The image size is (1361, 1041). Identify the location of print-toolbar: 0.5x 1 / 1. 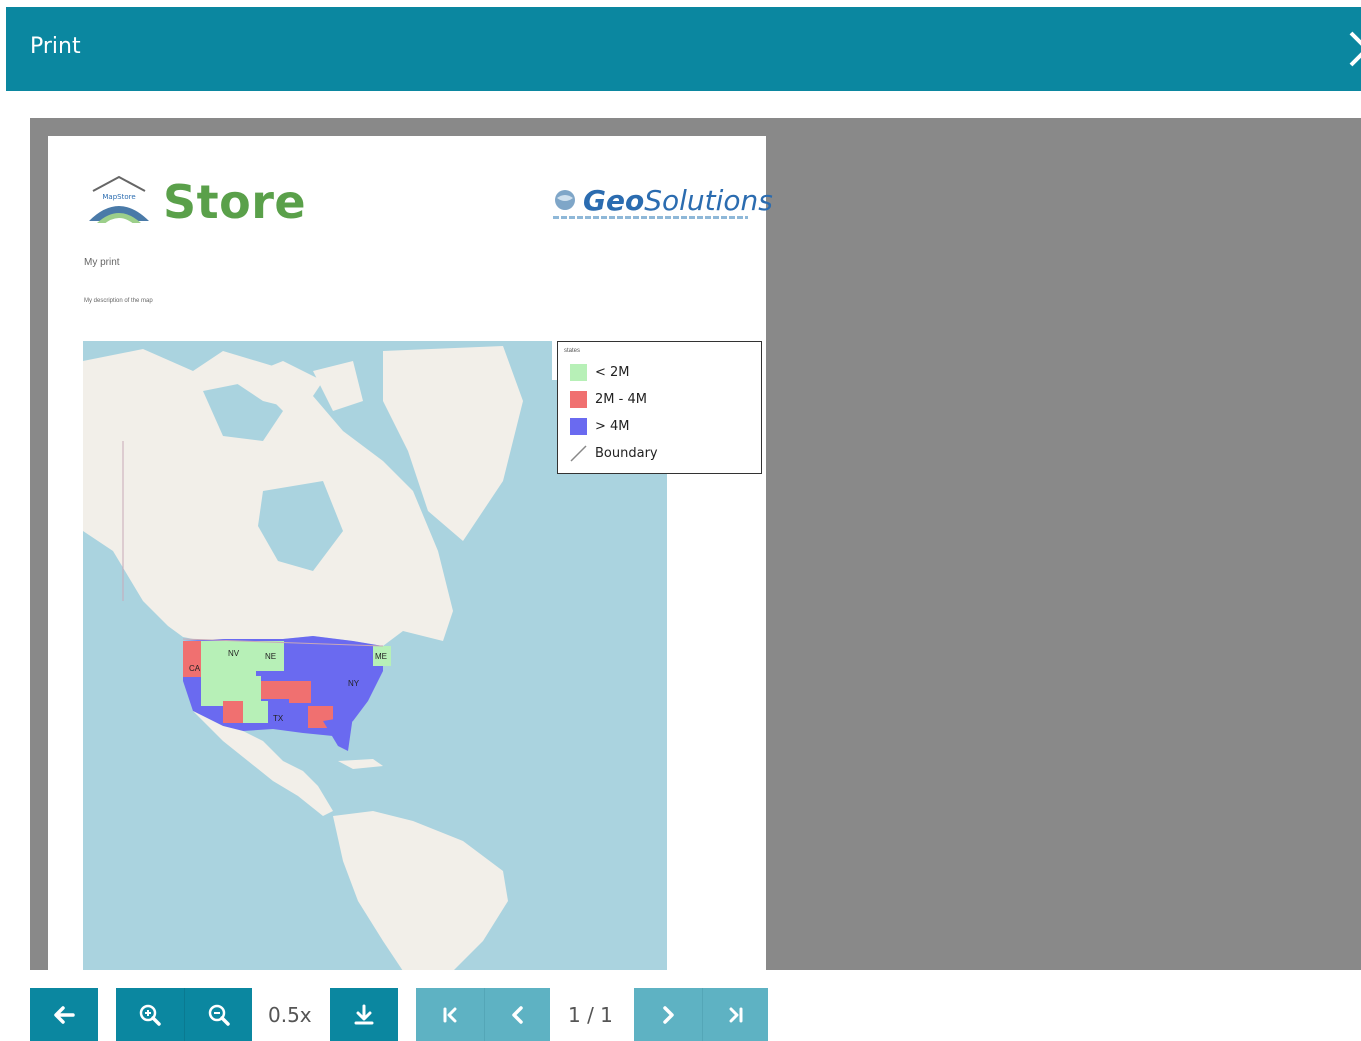
(680, 1014).